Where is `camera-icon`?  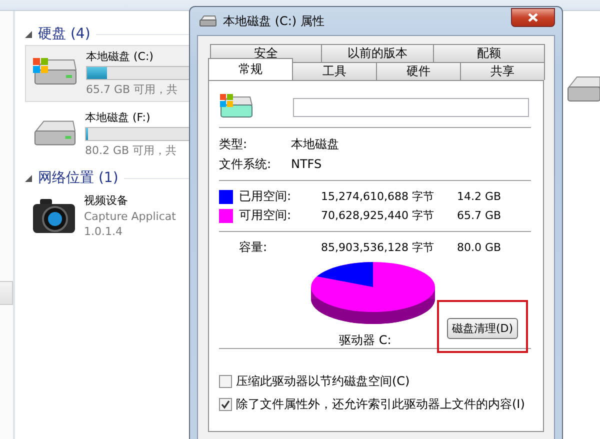
camera-icon is located at coordinates (54, 215).